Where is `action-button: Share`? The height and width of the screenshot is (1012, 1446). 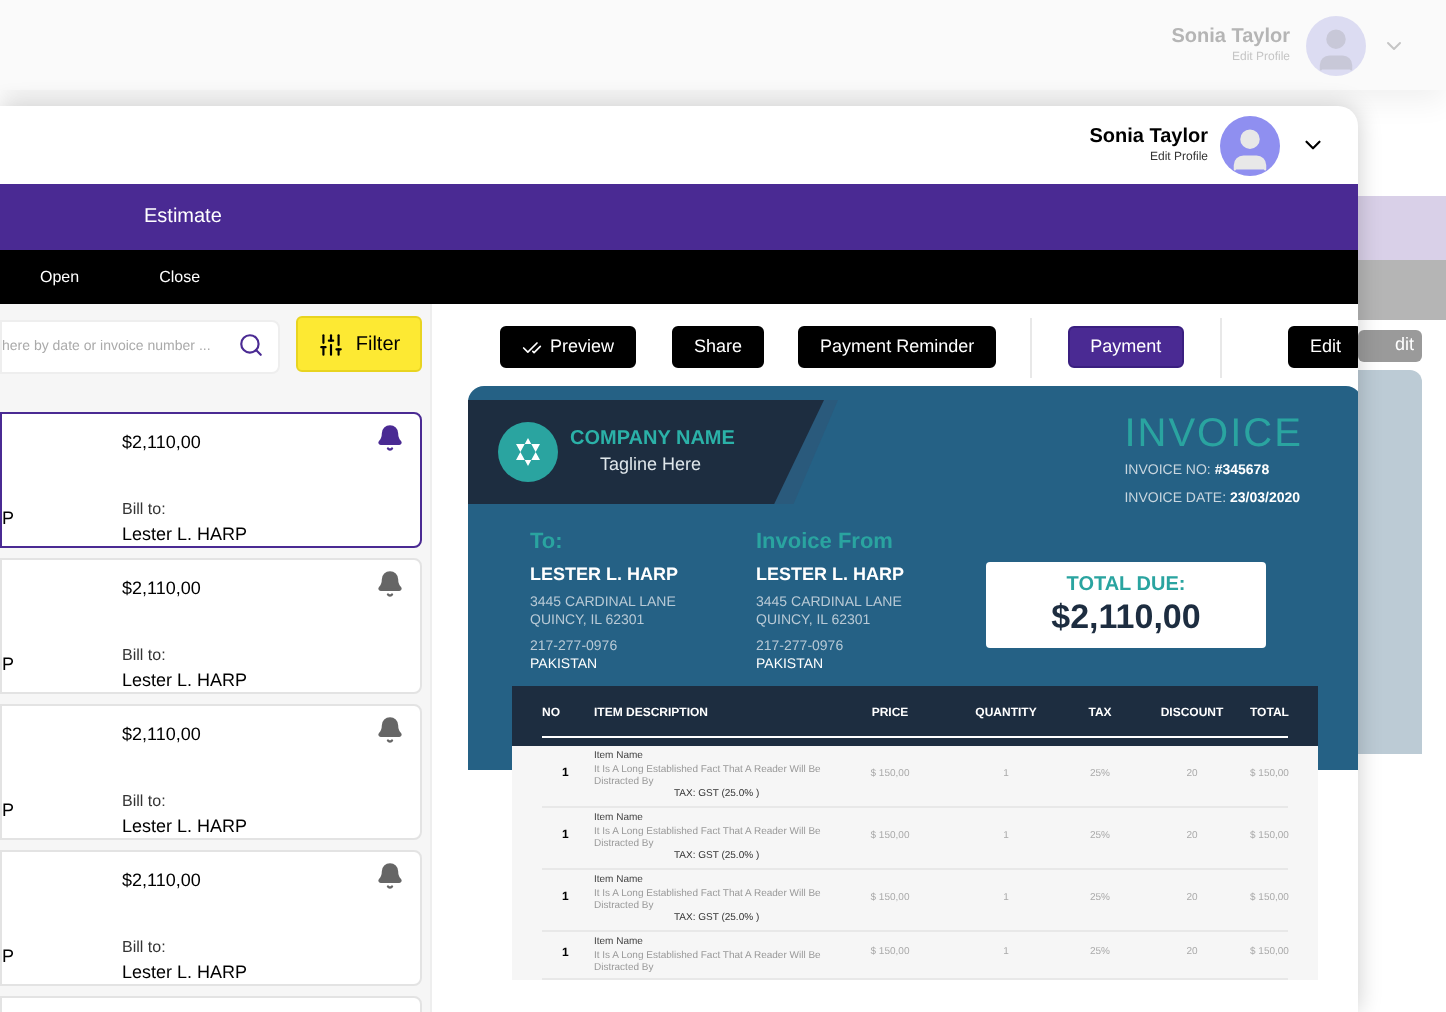 action-button: Share is located at coordinates (718, 347).